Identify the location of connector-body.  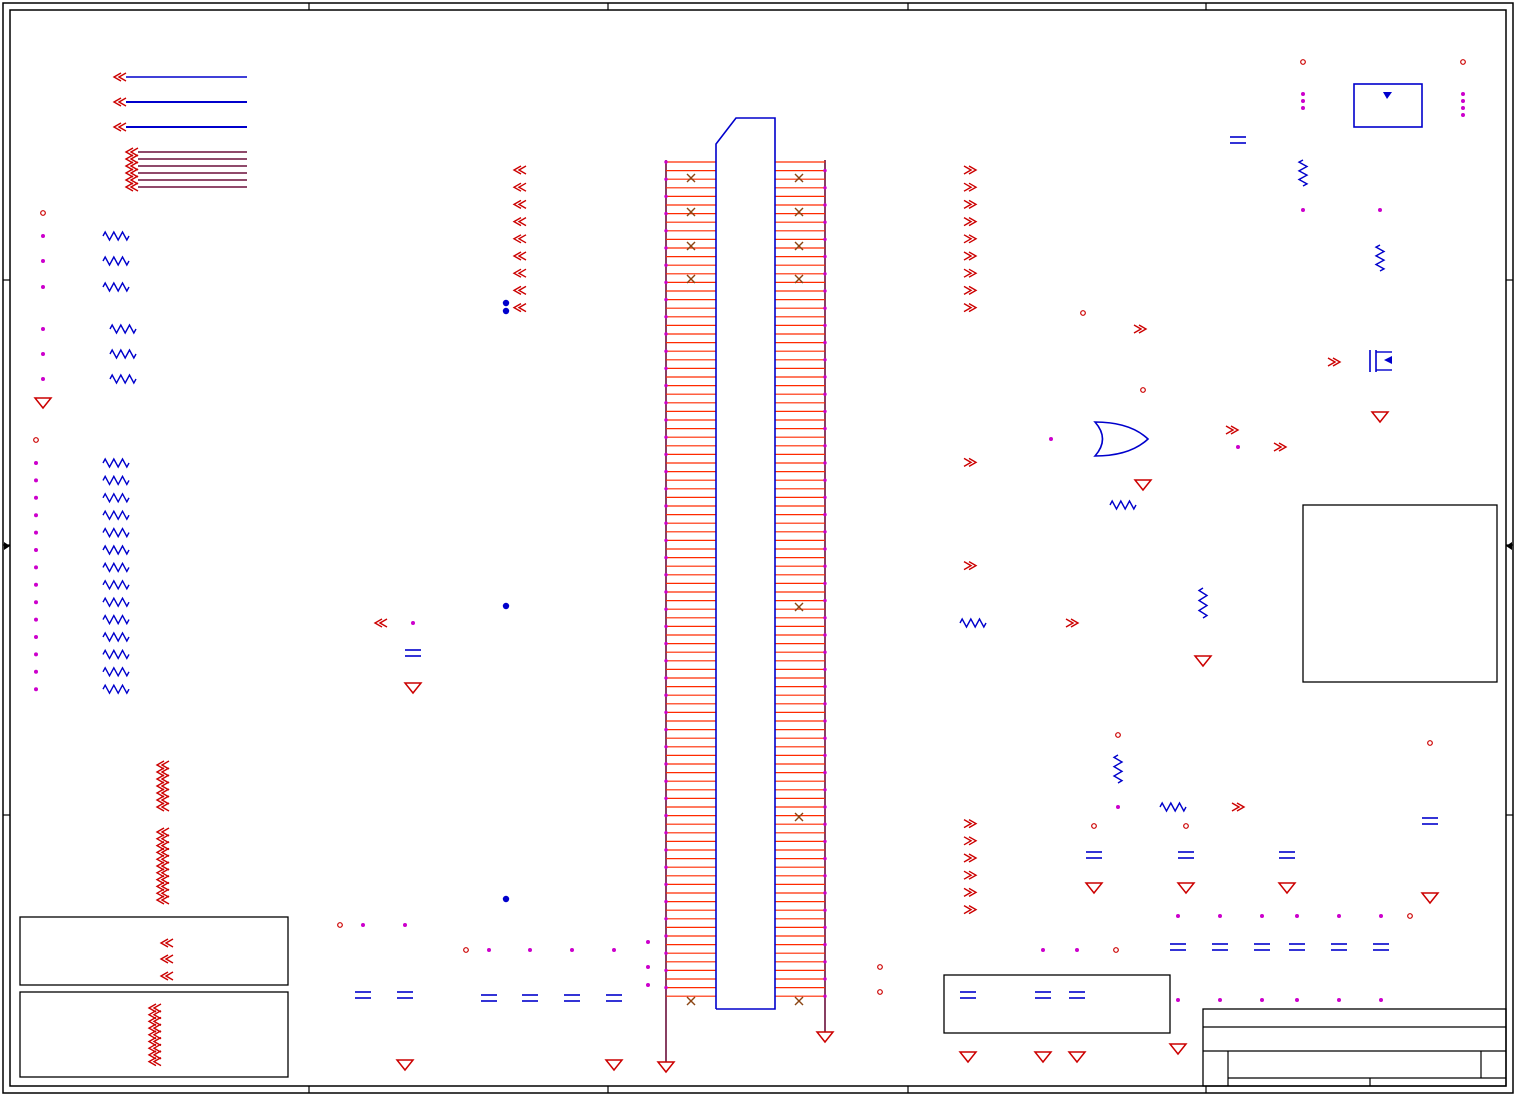
(745, 563).